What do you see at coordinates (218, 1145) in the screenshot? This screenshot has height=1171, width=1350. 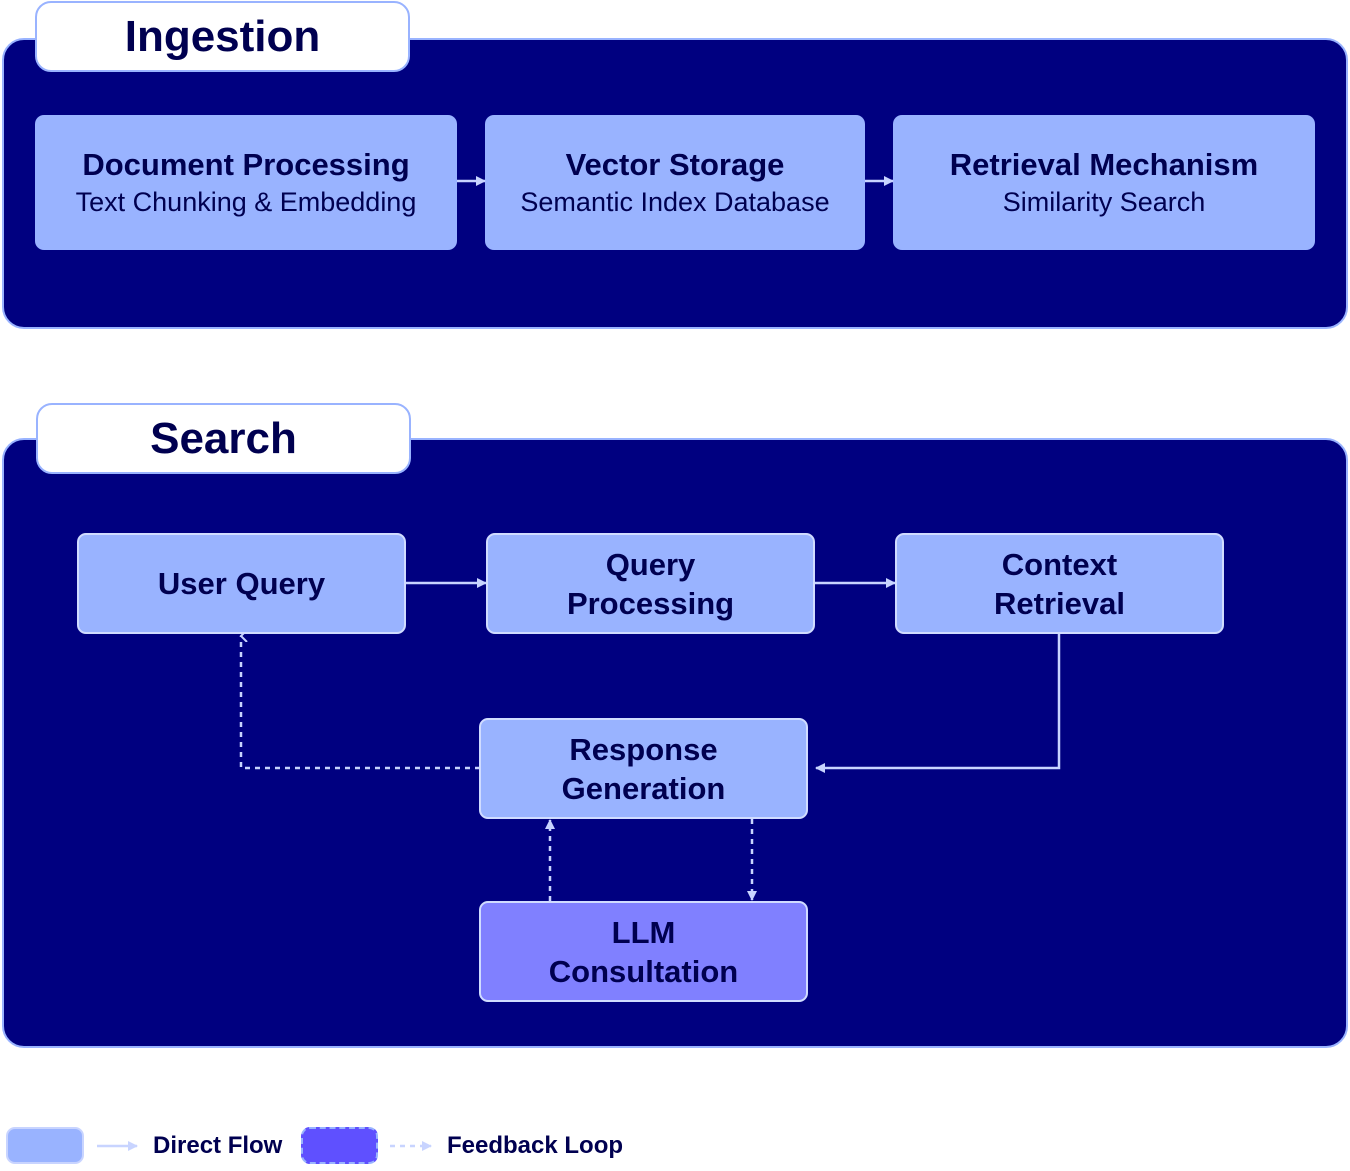 I see `legend-direct-label: Direct Flow` at bounding box center [218, 1145].